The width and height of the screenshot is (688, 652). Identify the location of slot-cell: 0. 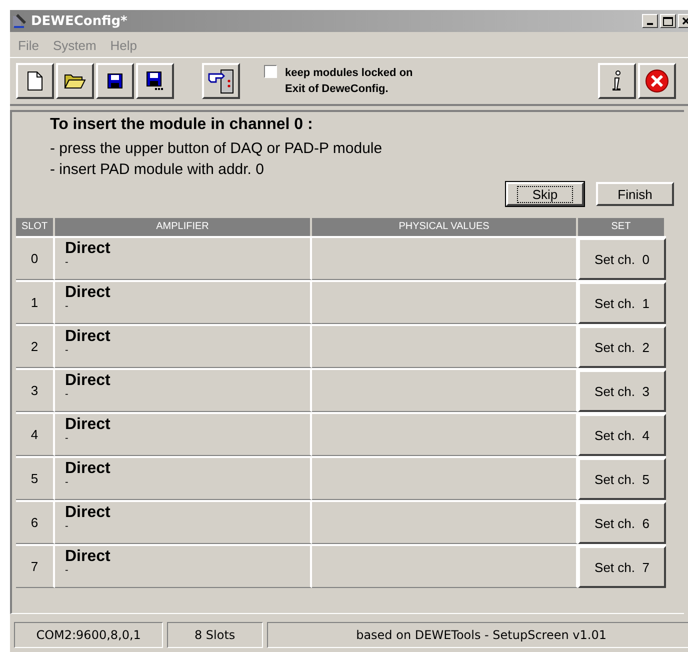
(35, 259).